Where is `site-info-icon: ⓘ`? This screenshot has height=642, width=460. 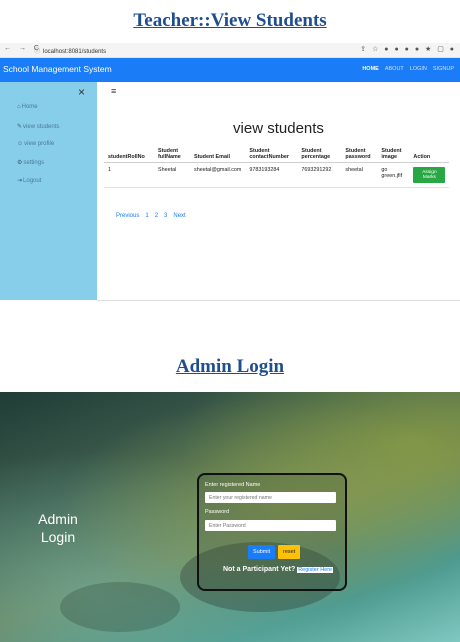
site-info-icon: ⓘ is located at coordinates (37, 52).